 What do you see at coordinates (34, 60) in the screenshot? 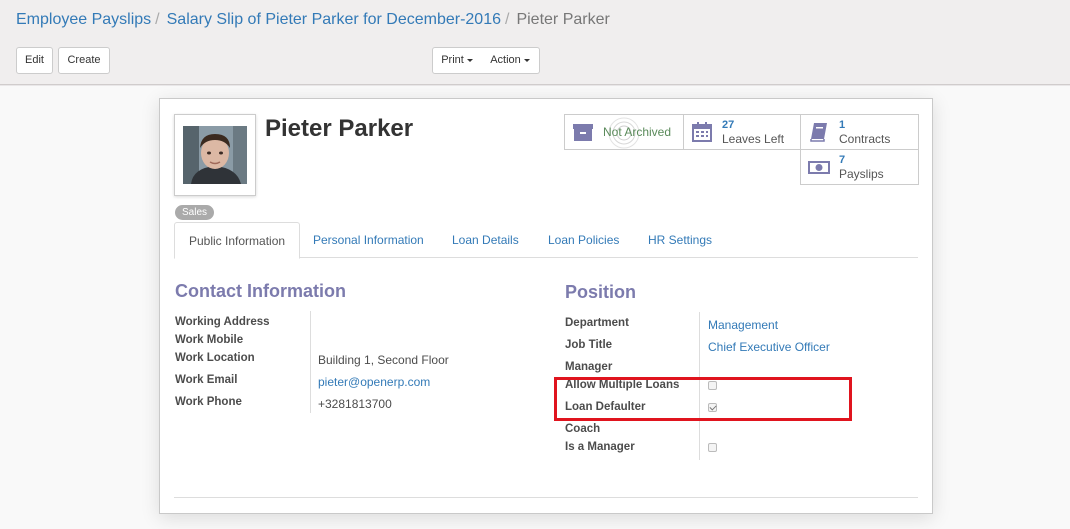
I see `edit-button: Edit` at bounding box center [34, 60].